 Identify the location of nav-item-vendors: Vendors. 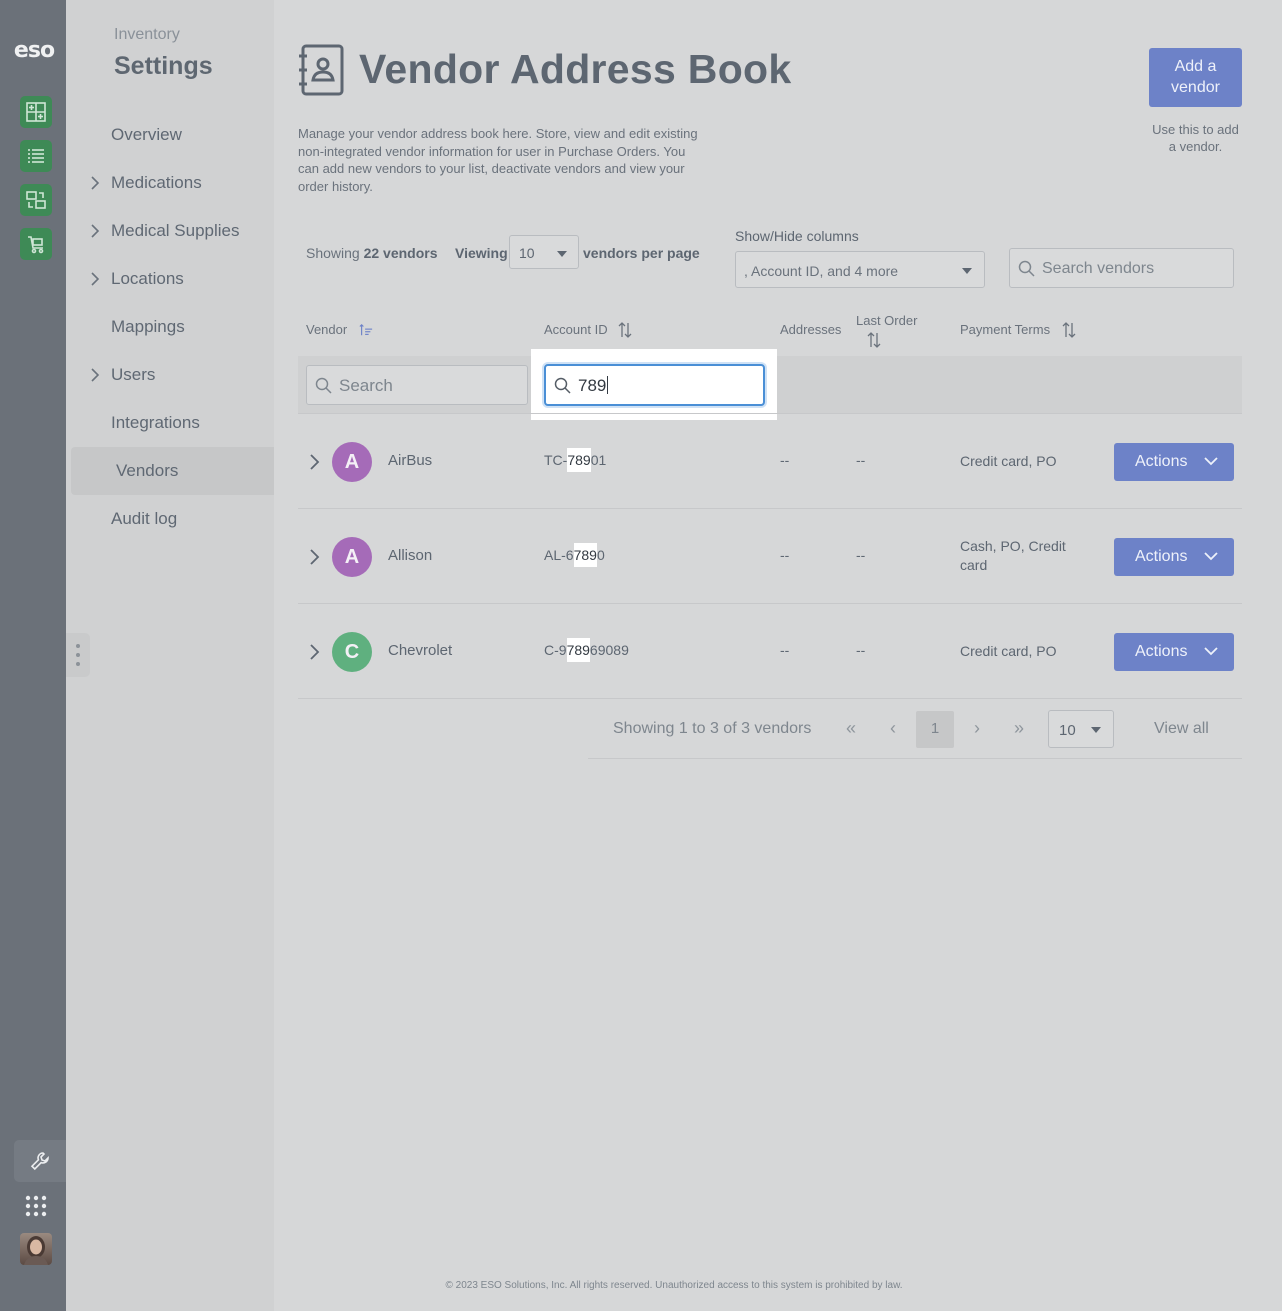
(172, 471).